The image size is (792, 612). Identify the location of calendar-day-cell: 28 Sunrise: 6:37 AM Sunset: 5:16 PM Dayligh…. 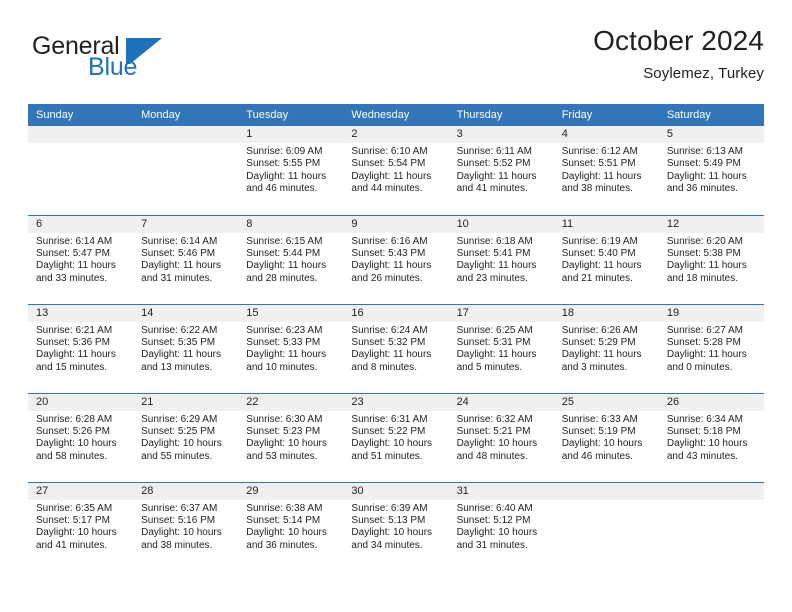
(186, 526).